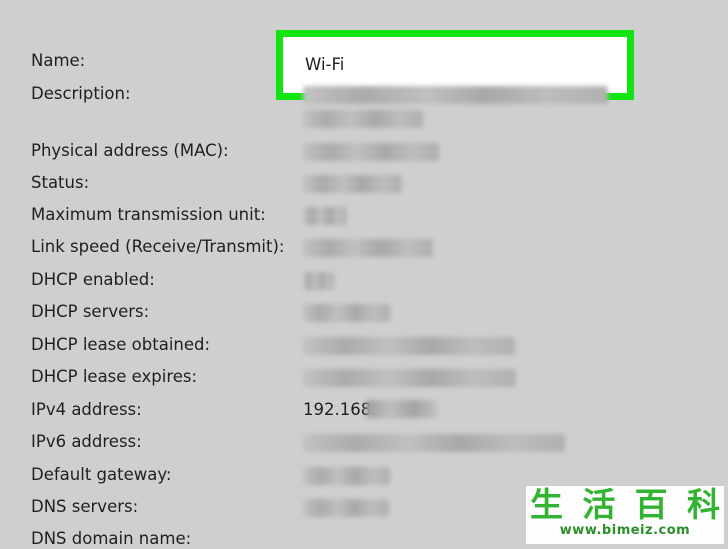  What do you see at coordinates (409, 346) in the screenshot?
I see `dhcp-lease-obtained-value-blurred` at bounding box center [409, 346].